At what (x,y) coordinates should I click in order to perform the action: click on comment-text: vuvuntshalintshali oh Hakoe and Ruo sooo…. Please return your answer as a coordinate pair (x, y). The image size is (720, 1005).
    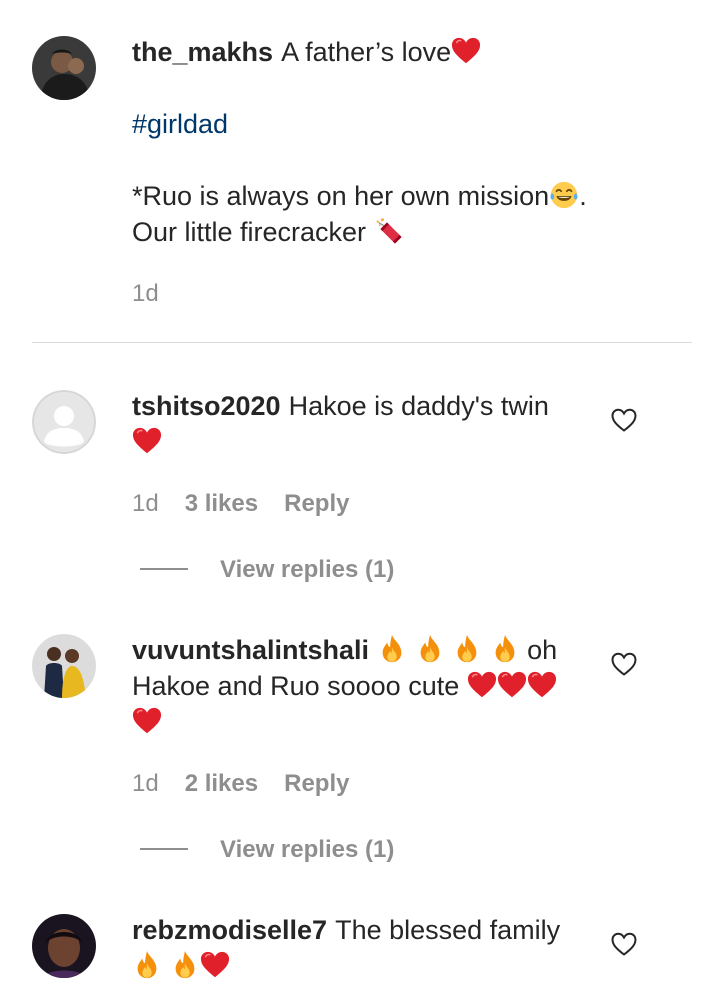
    Looking at the image, I should click on (367, 686).